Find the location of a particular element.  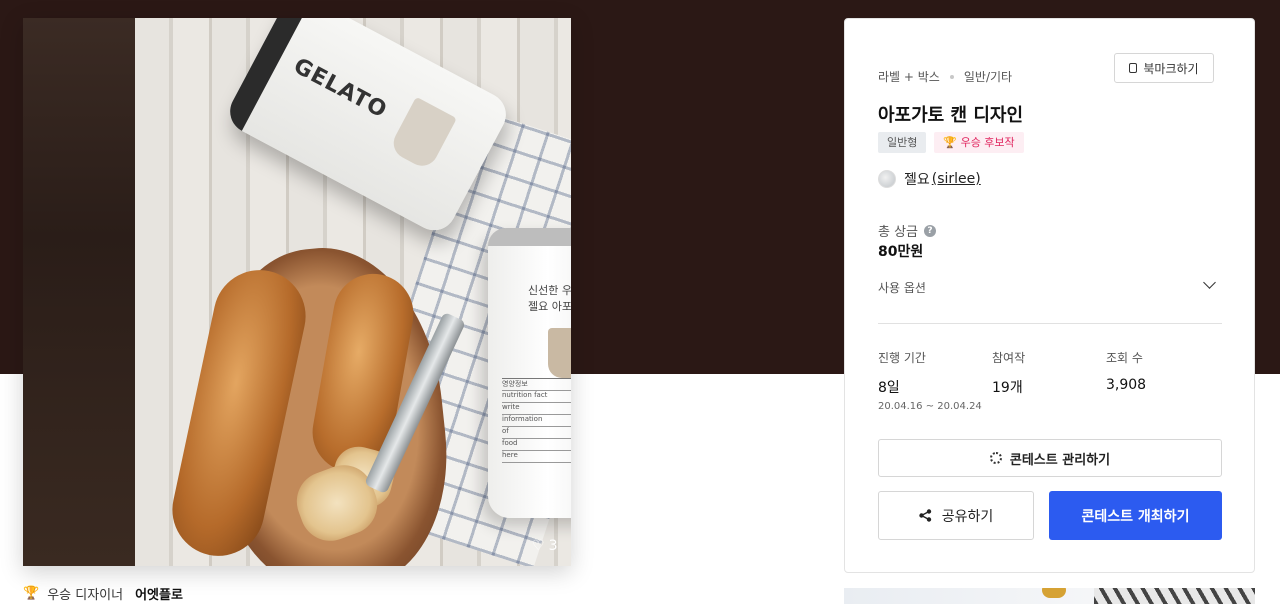

period-label: 진행 기간 is located at coordinates (902, 358).